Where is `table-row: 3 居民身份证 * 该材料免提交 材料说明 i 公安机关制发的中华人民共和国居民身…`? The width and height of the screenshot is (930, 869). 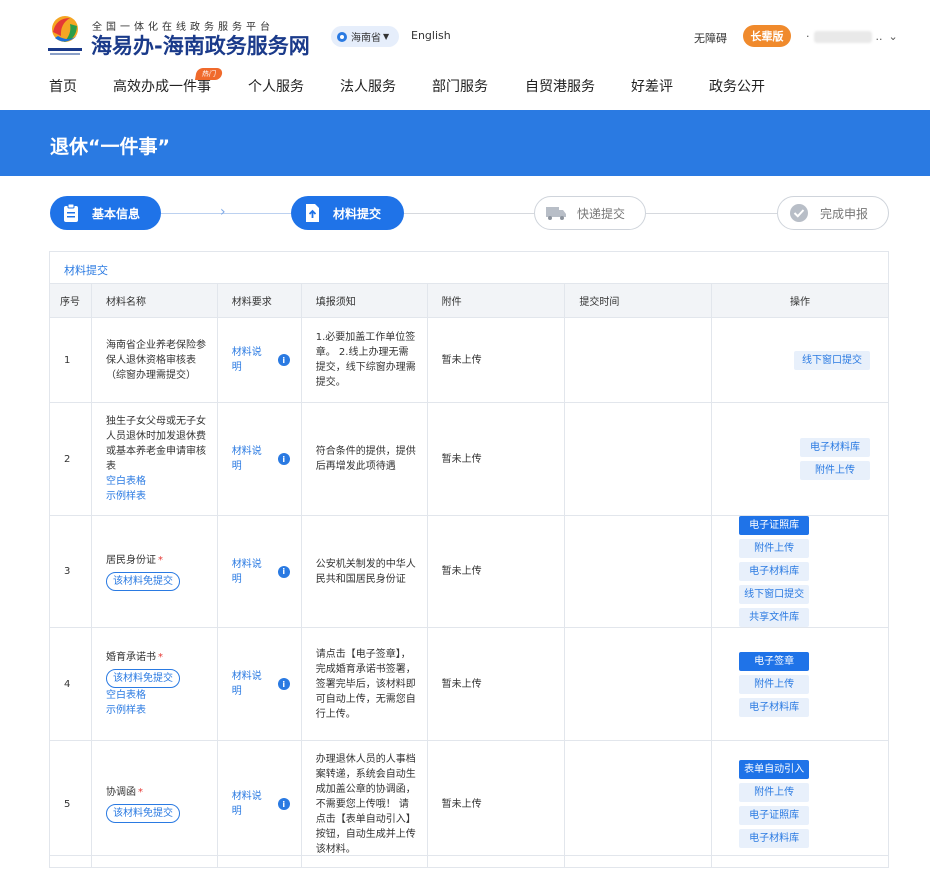 table-row: 3 居民身份证 * 该材料免提交 材料说明 i 公安机关制发的中华人民共和国居民身… is located at coordinates (469, 571).